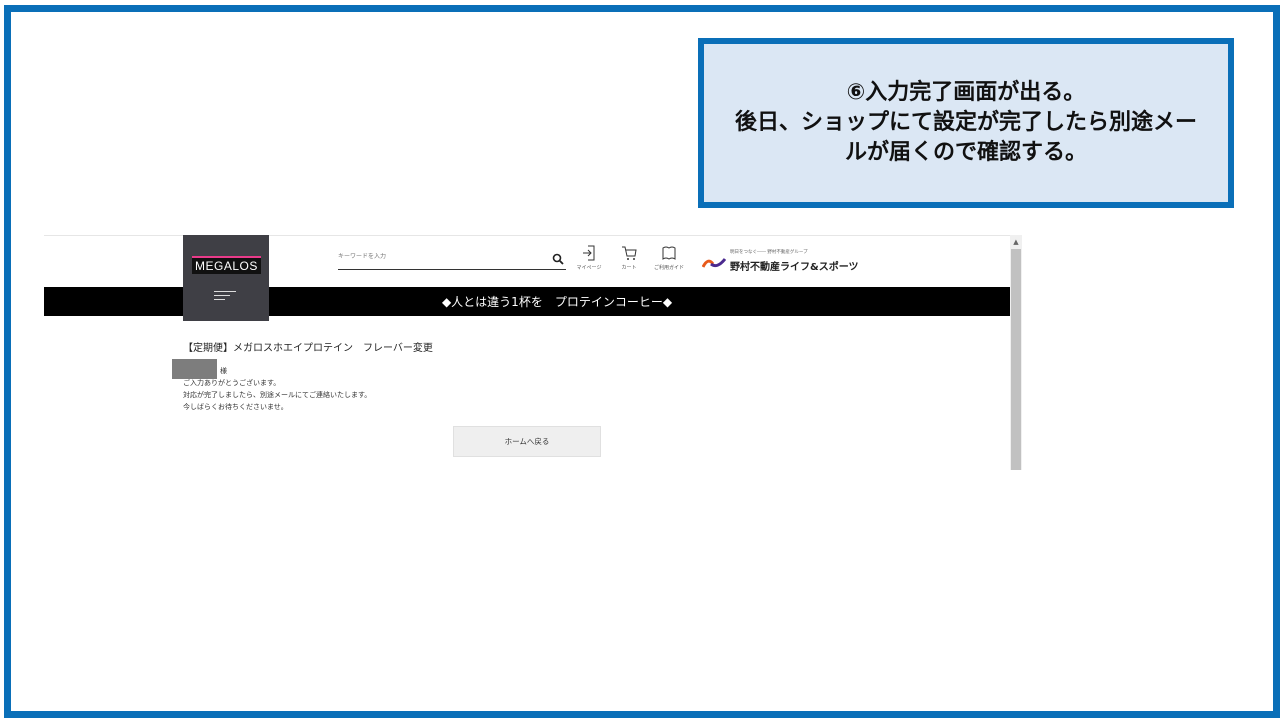 This screenshot has width=1280, height=720. Describe the element at coordinates (226, 265) in the screenshot. I see `site-logo: MEGALOS` at that location.